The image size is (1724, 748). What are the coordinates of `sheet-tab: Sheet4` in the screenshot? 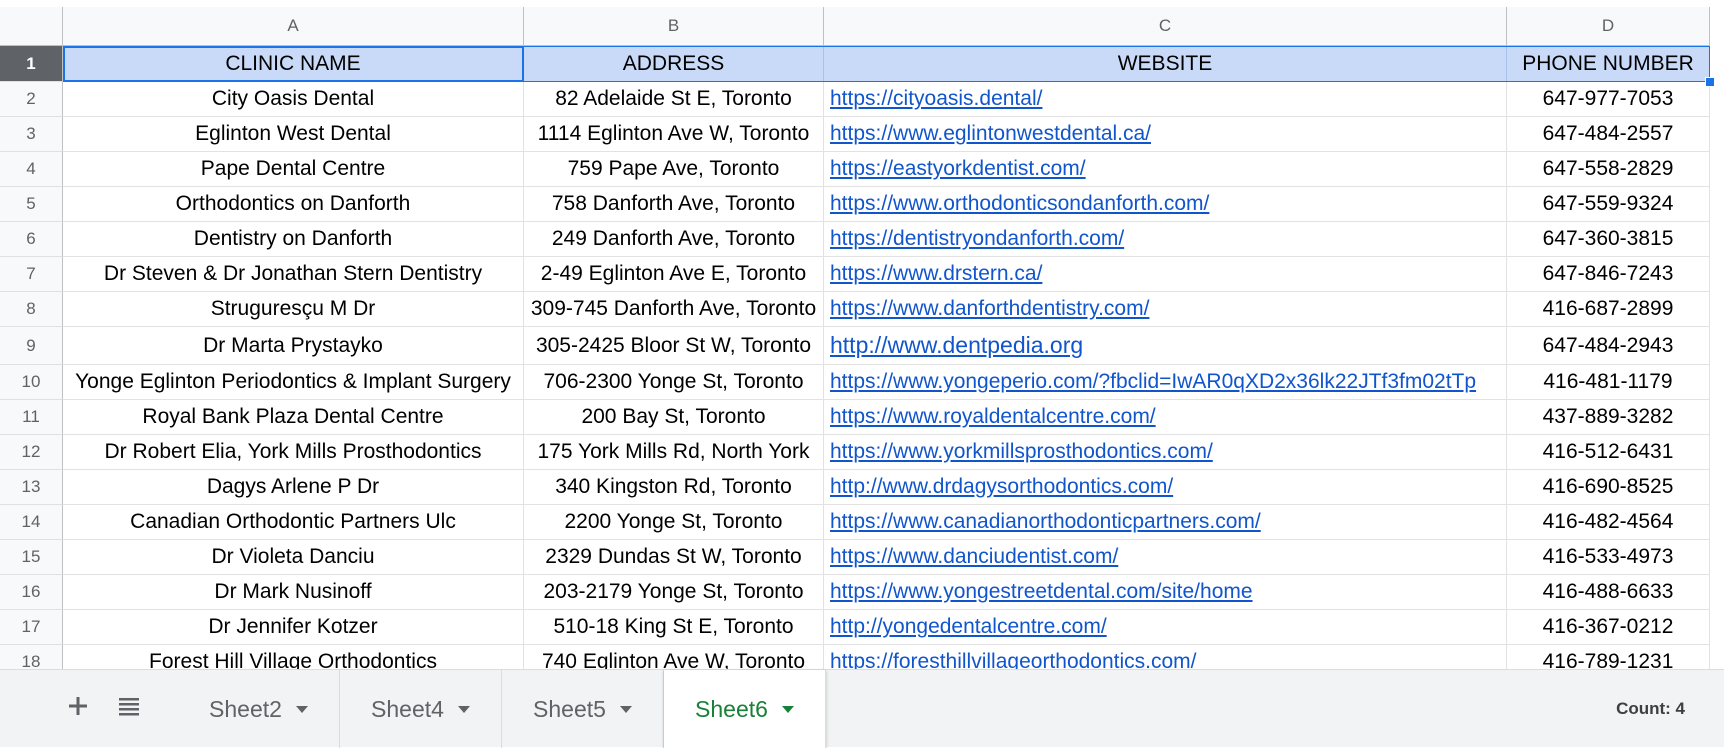 It's located at (421, 709).